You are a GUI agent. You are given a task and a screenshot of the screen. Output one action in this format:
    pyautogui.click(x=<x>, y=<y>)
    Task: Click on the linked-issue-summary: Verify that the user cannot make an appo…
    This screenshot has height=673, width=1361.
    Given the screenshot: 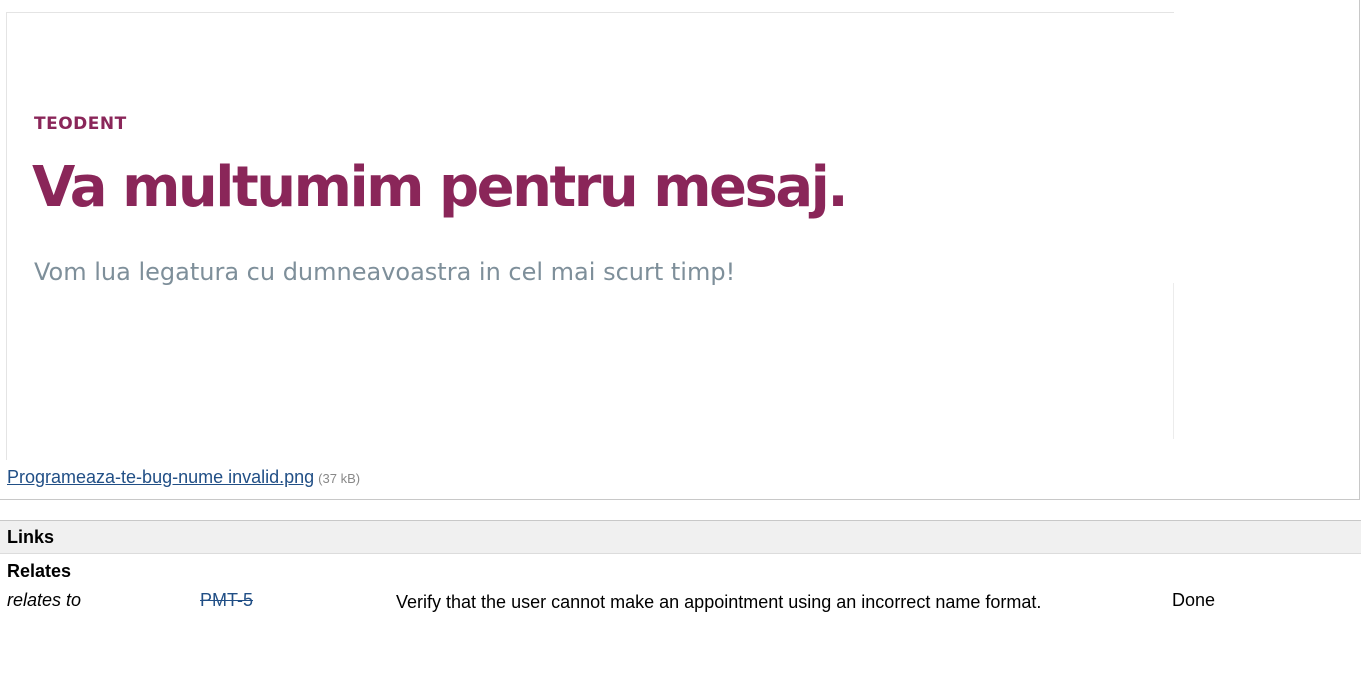 What is the action you would take?
    pyautogui.click(x=719, y=602)
    